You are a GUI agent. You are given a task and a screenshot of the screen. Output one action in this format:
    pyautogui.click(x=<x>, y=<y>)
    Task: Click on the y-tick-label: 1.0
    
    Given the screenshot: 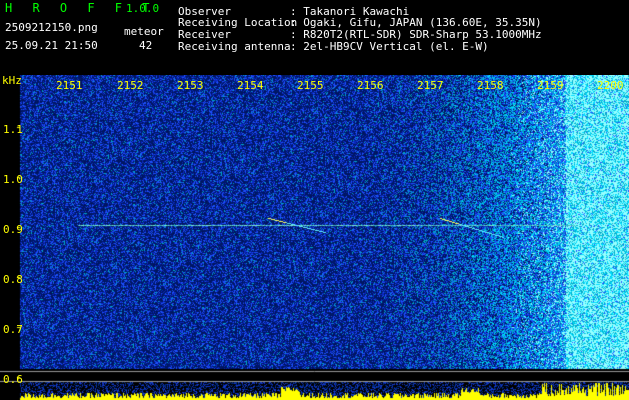 What is the action you would take?
    pyautogui.click(x=13, y=179)
    